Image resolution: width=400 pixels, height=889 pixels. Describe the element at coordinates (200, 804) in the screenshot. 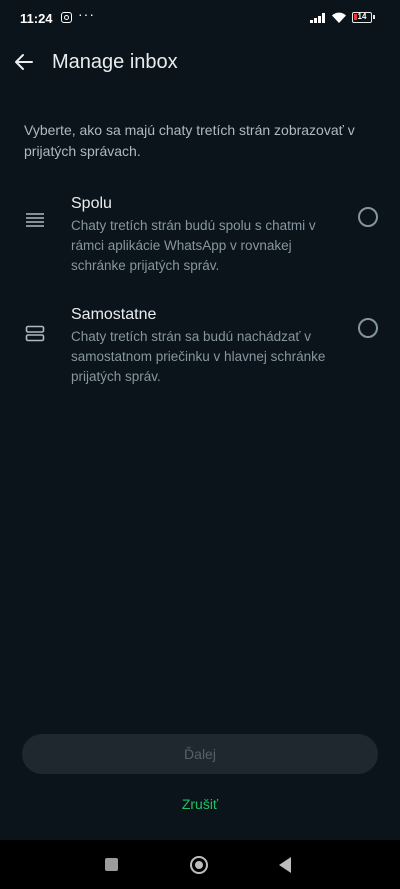

I see `cancel-button: Zrušiť` at that location.